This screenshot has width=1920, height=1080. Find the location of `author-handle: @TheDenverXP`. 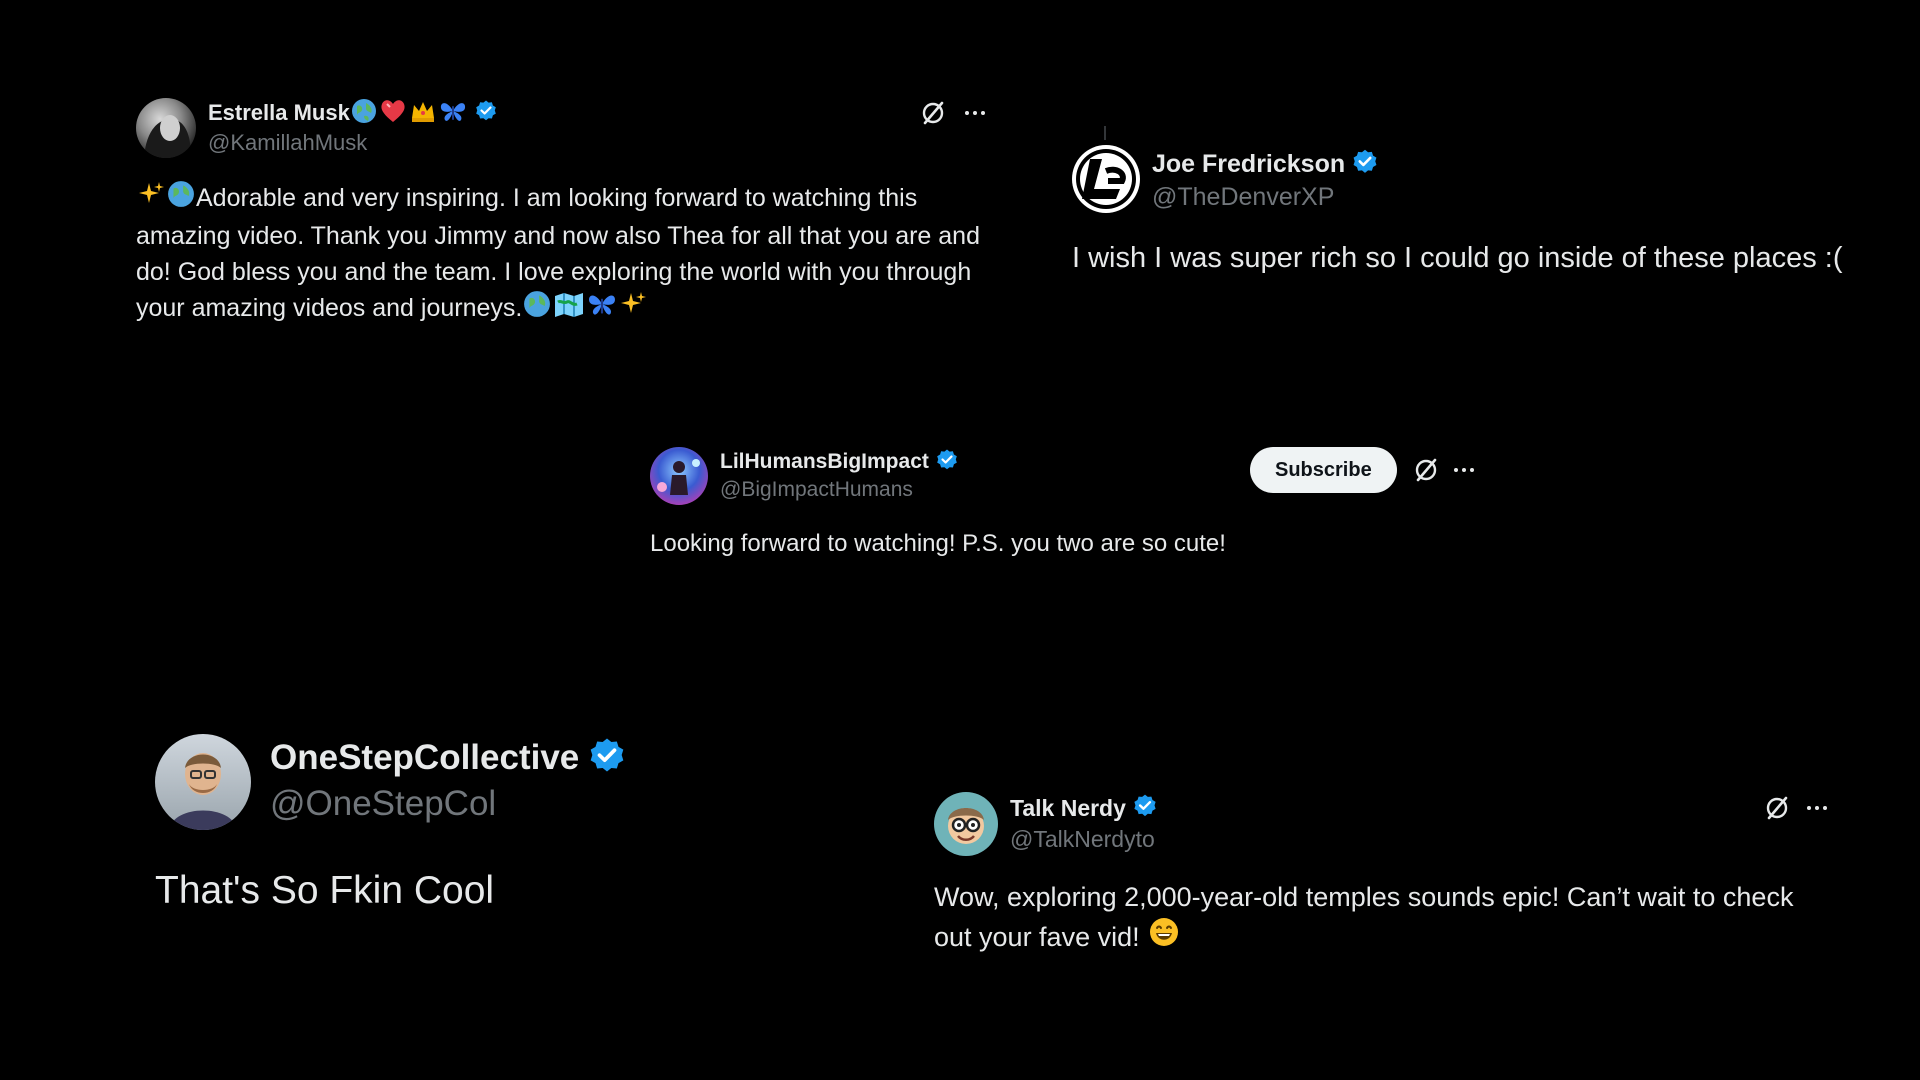

author-handle: @TheDenverXP is located at coordinates (1243, 197).